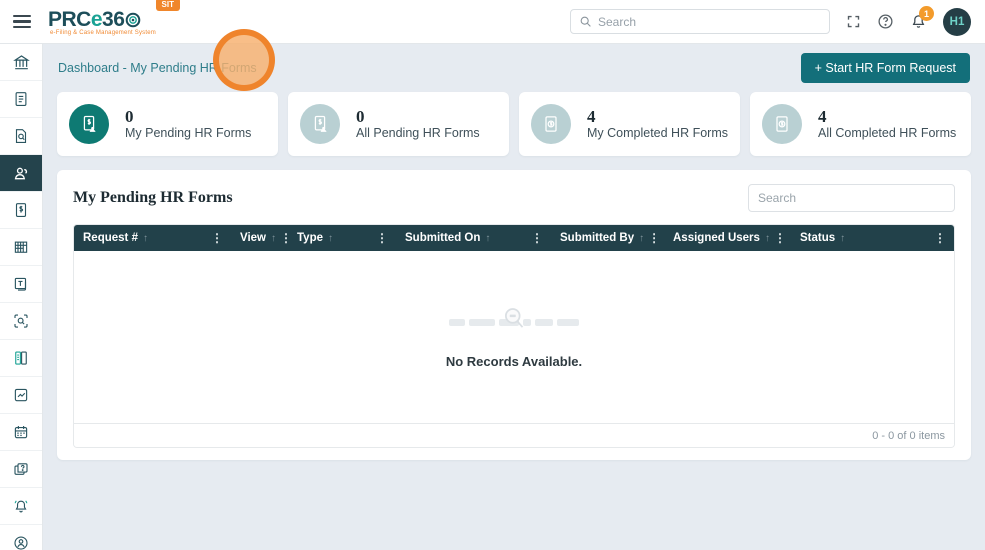  I want to click on breadcrumb: Dashboard - My Pending HR Forms, so click(157, 68).